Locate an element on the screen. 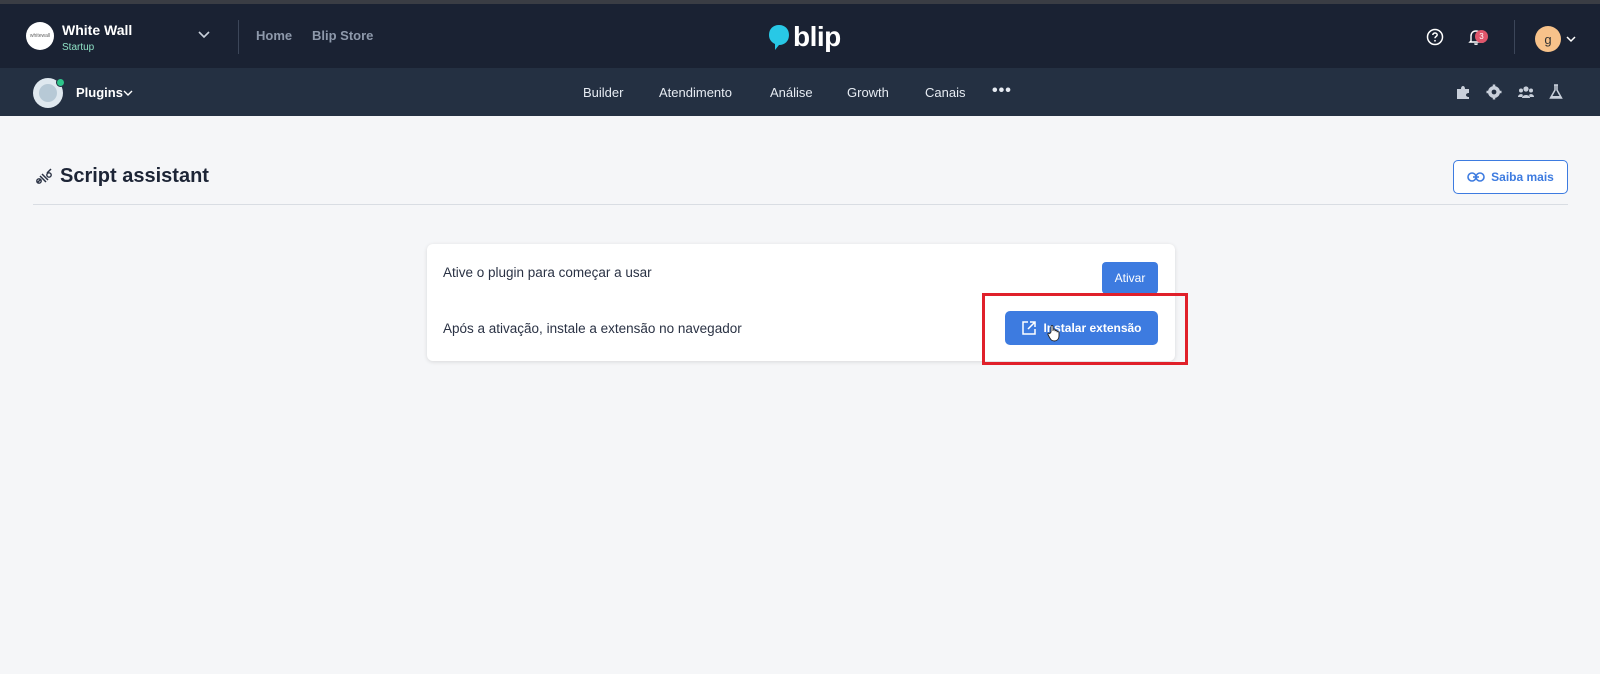 The width and height of the screenshot is (1600, 674). blip-logo-text: blip is located at coordinates (817, 36).